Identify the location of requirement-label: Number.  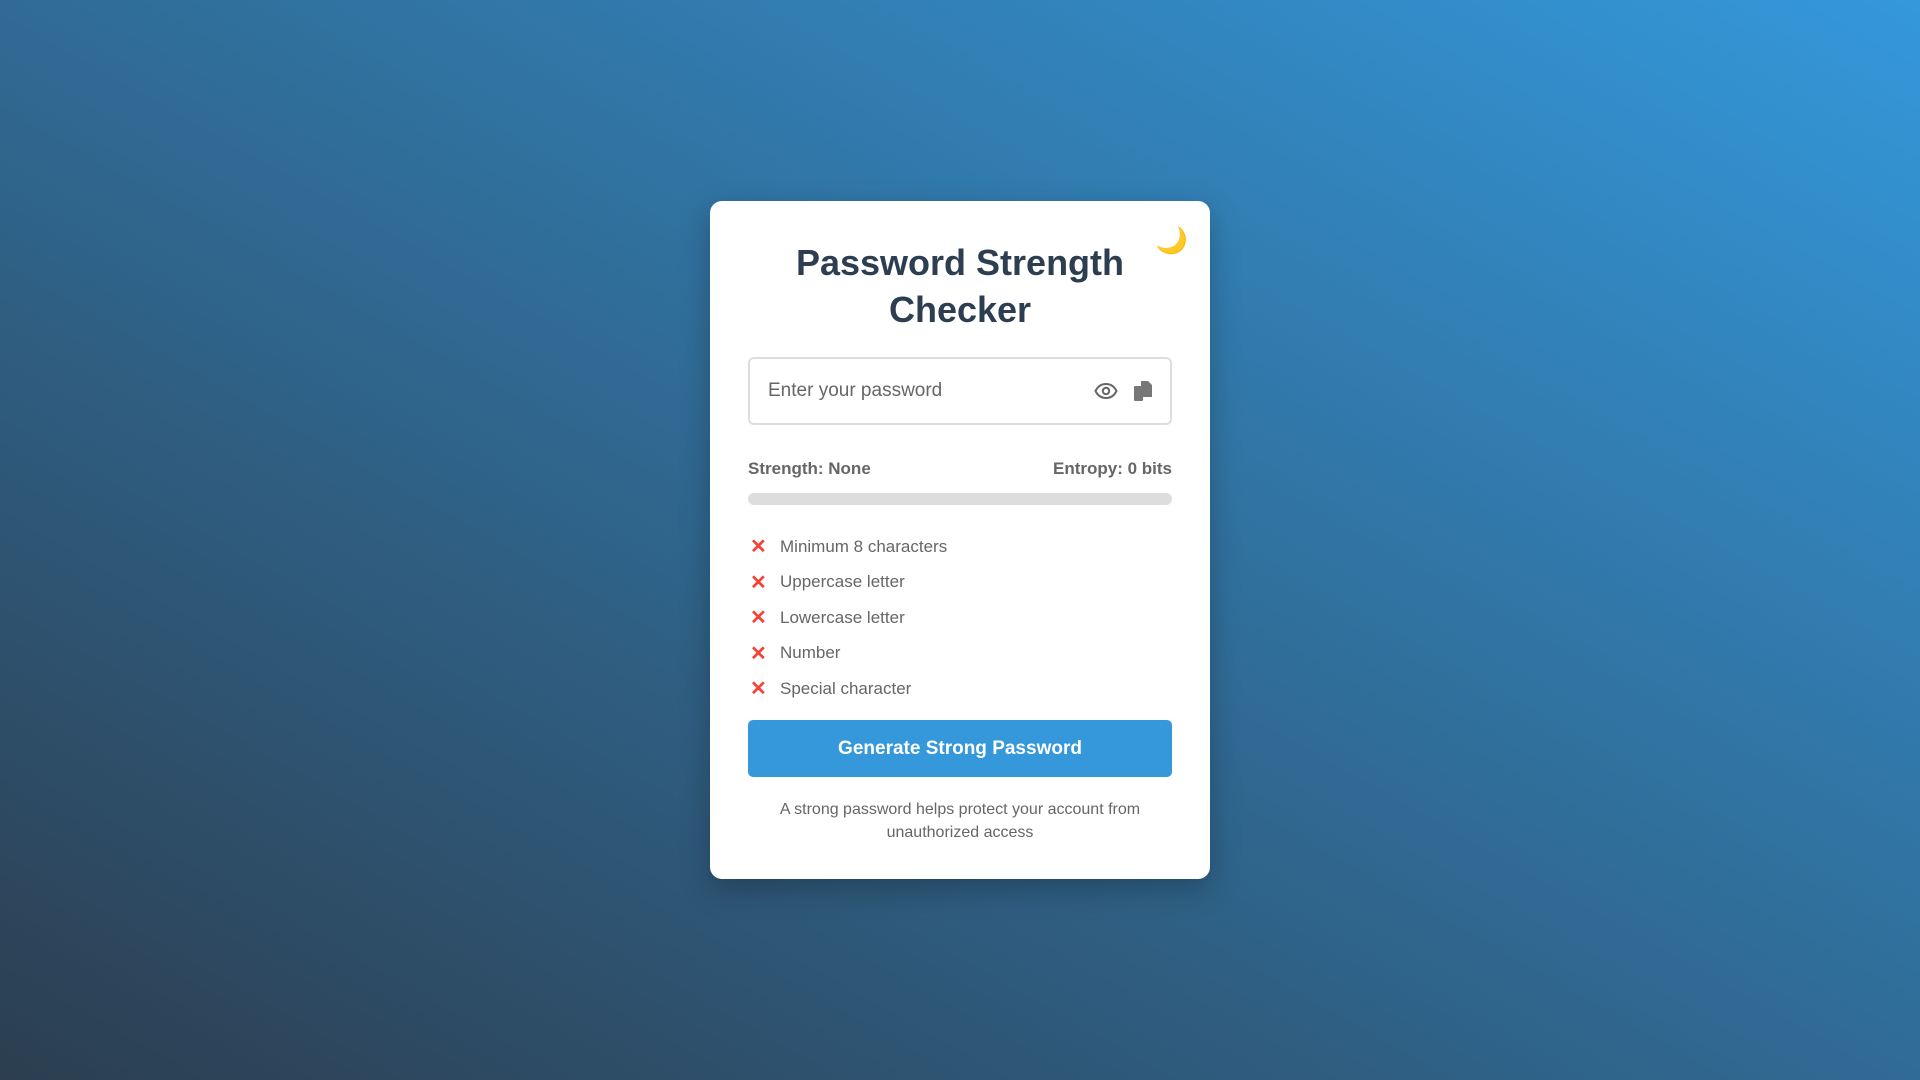
(810, 653).